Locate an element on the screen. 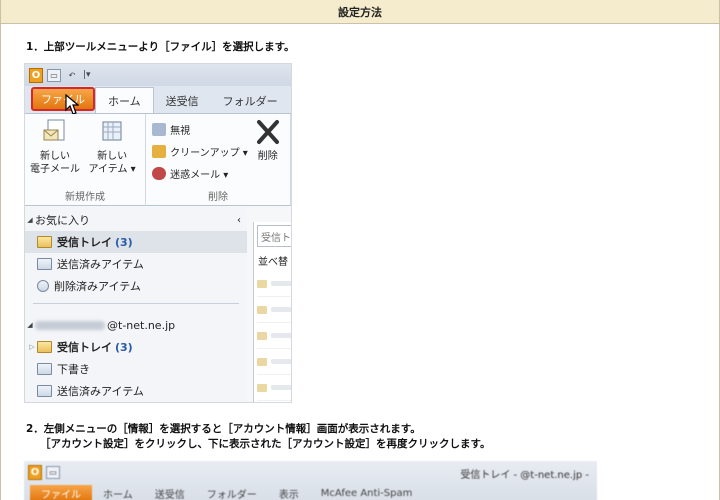  fav-sent-label: 送信済みアイテム is located at coordinates (100, 264).